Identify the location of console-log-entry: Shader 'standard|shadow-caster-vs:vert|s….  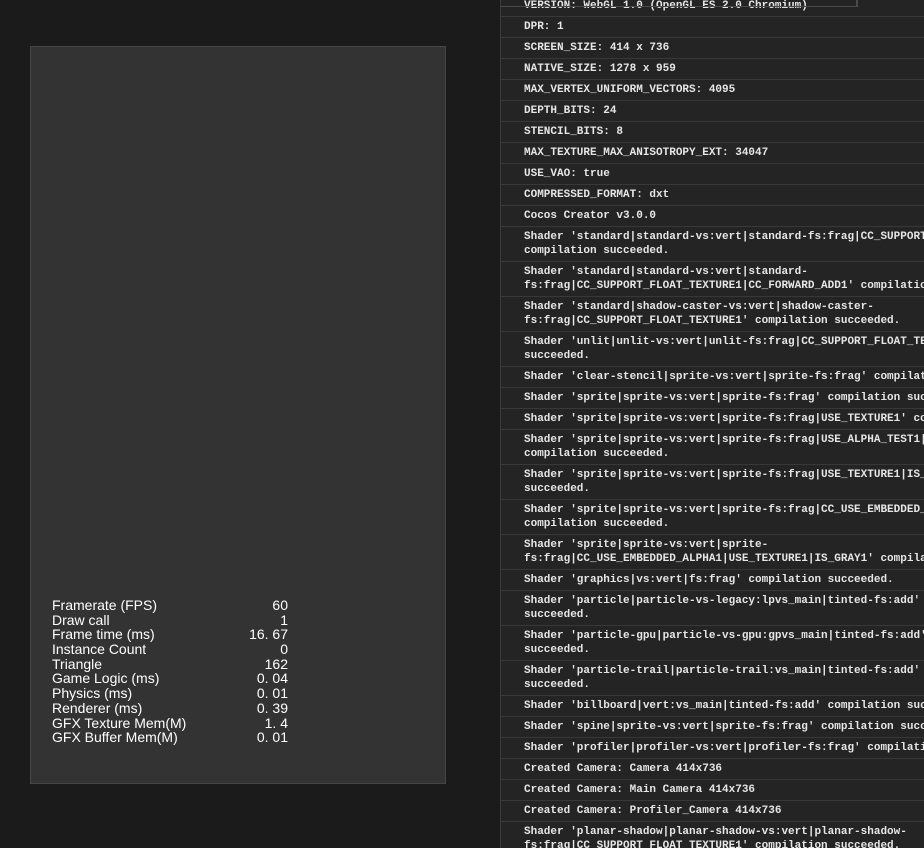
(712, 314).